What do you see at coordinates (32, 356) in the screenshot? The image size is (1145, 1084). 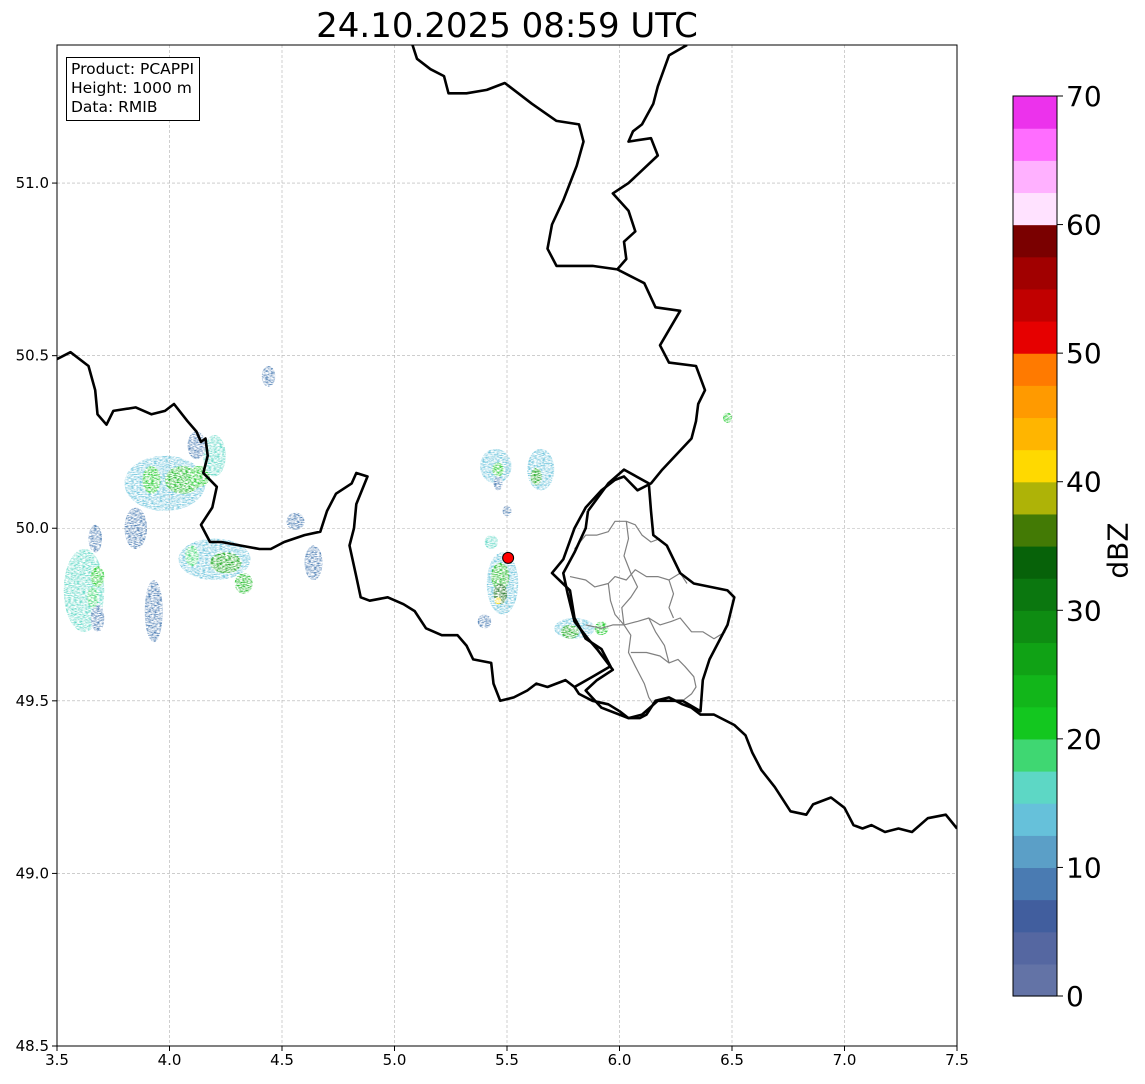 I see `y-tick-label: 50.5` at bounding box center [32, 356].